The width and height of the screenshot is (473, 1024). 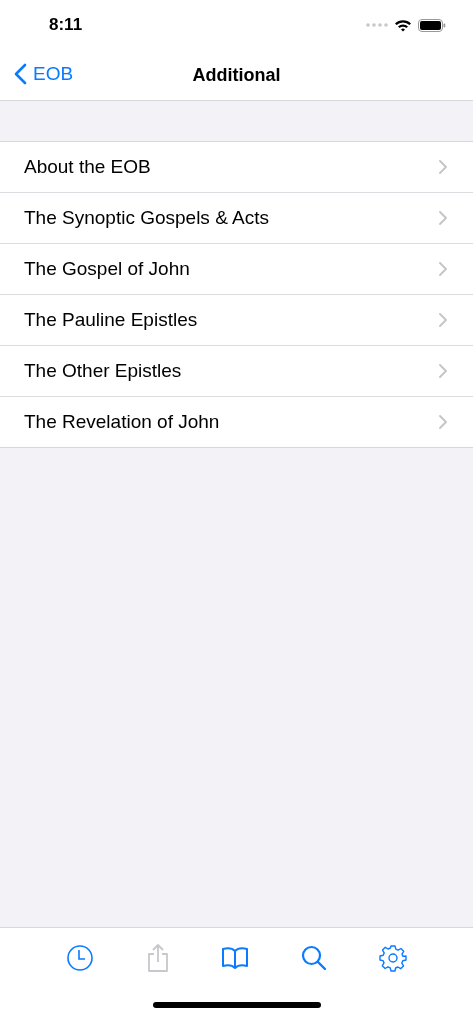 What do you see at coordinates (377, 25) in the screenshot?
I see `signal-icon` at bounding box center [377, 25].